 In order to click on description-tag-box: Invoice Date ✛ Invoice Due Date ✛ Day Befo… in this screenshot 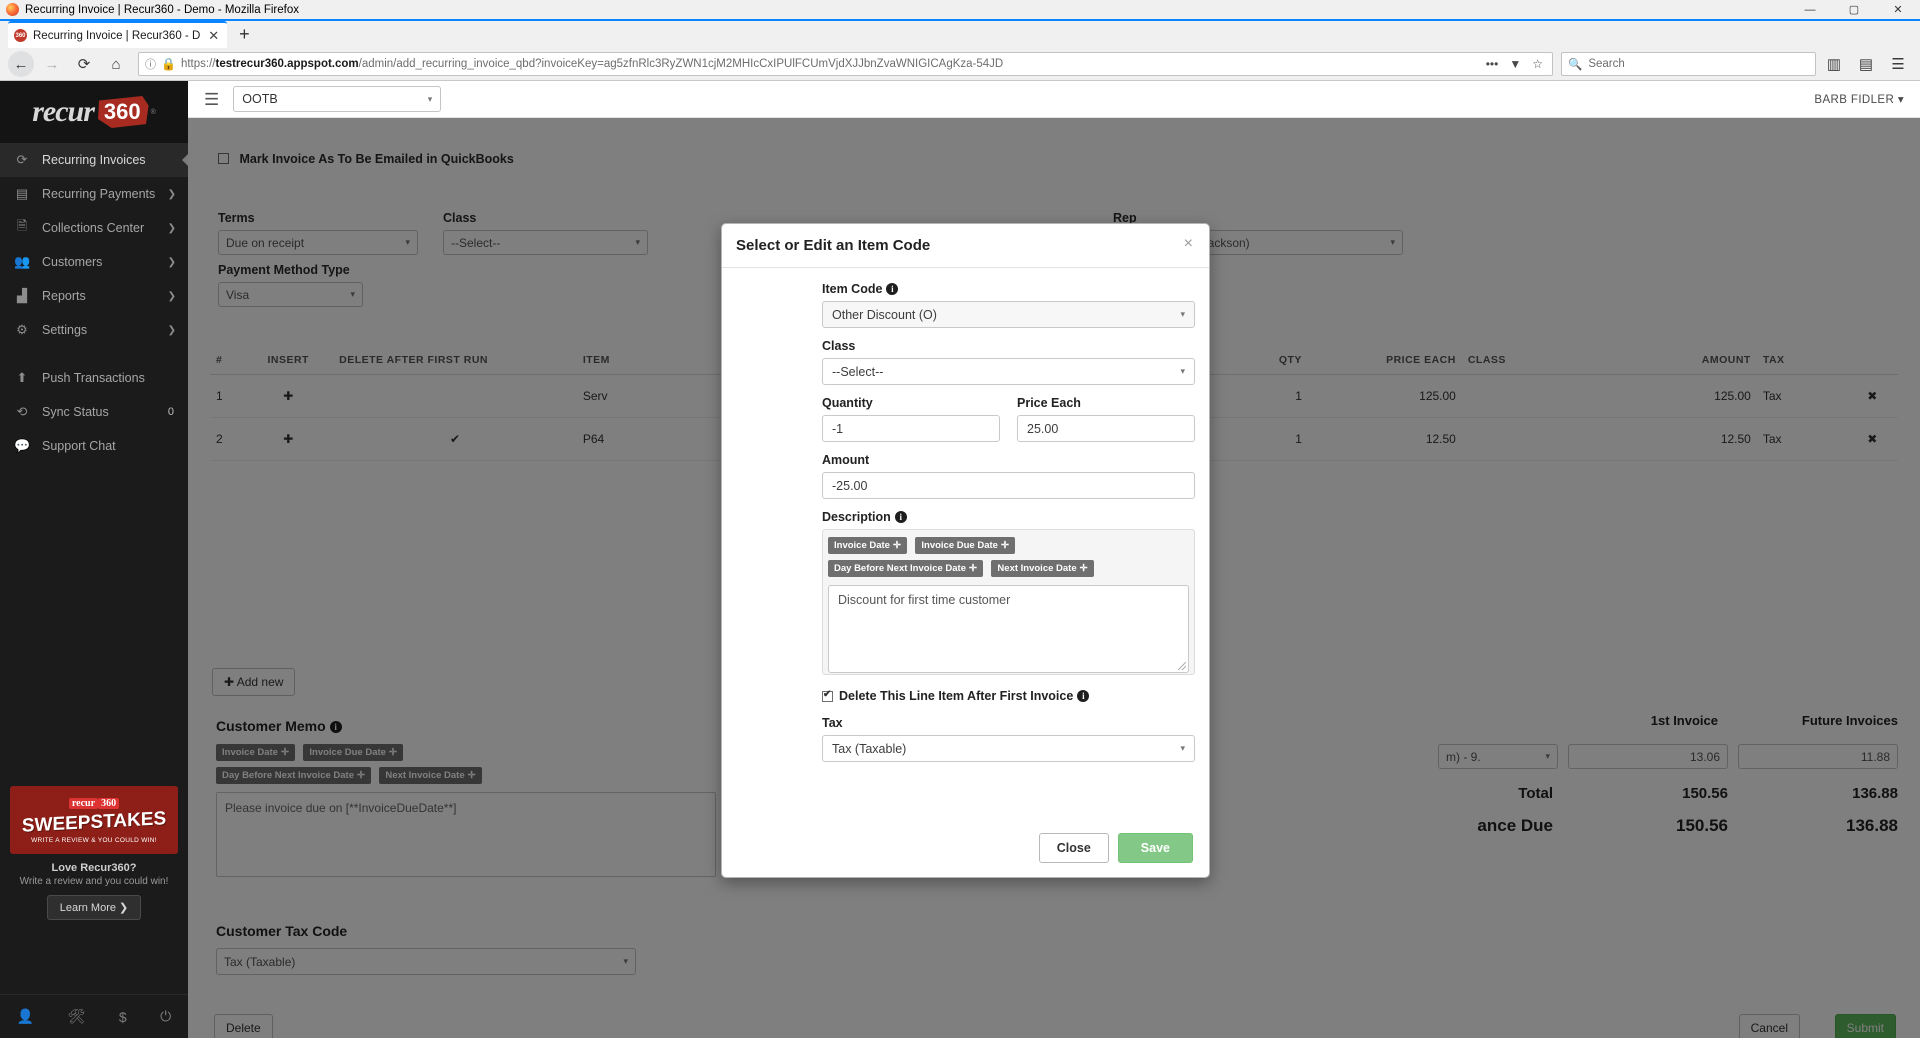, I will do `click(1008, 602)`.